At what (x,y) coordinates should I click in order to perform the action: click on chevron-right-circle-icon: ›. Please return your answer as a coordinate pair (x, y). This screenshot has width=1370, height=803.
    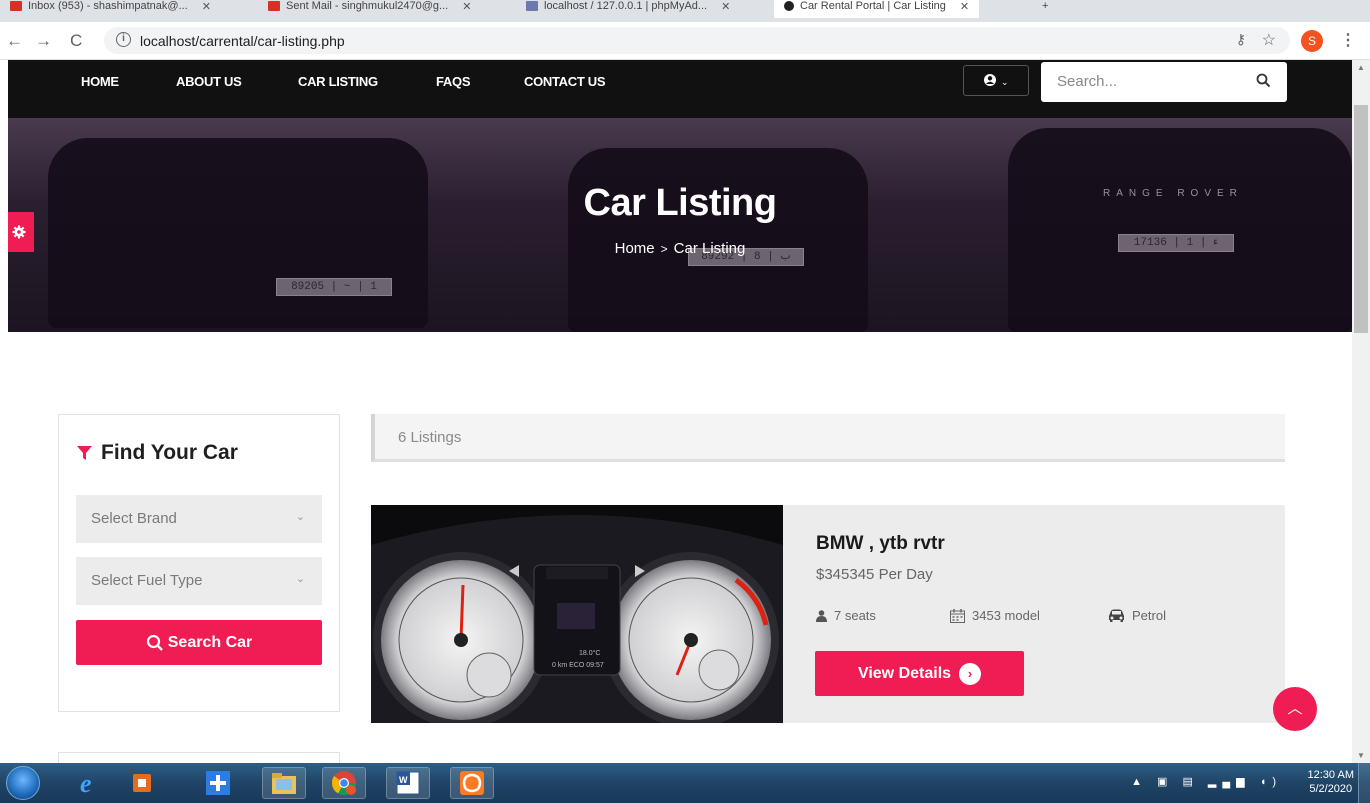
    Looking at the image, I should click on (970, 673).